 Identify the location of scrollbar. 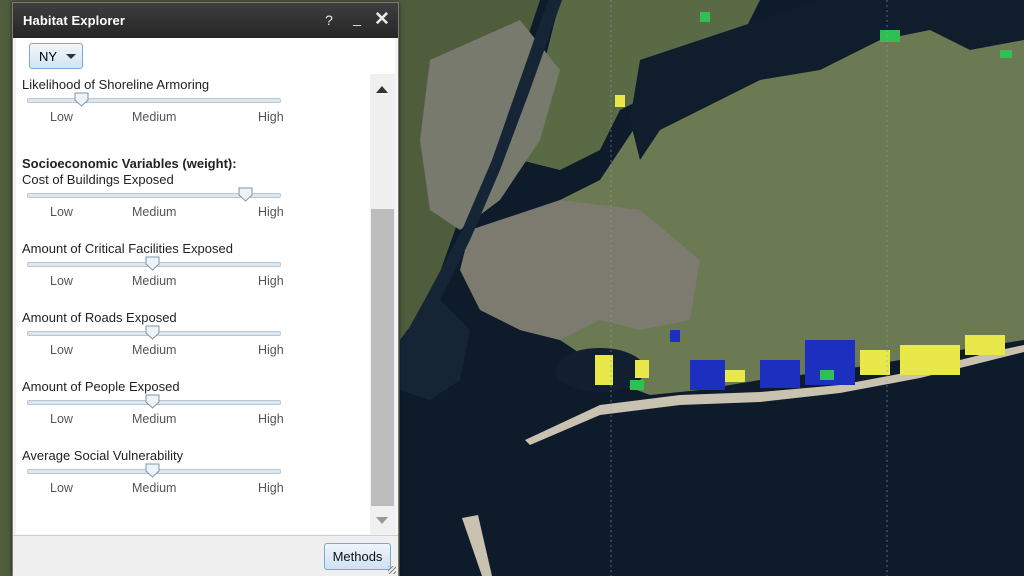
(382, 304).